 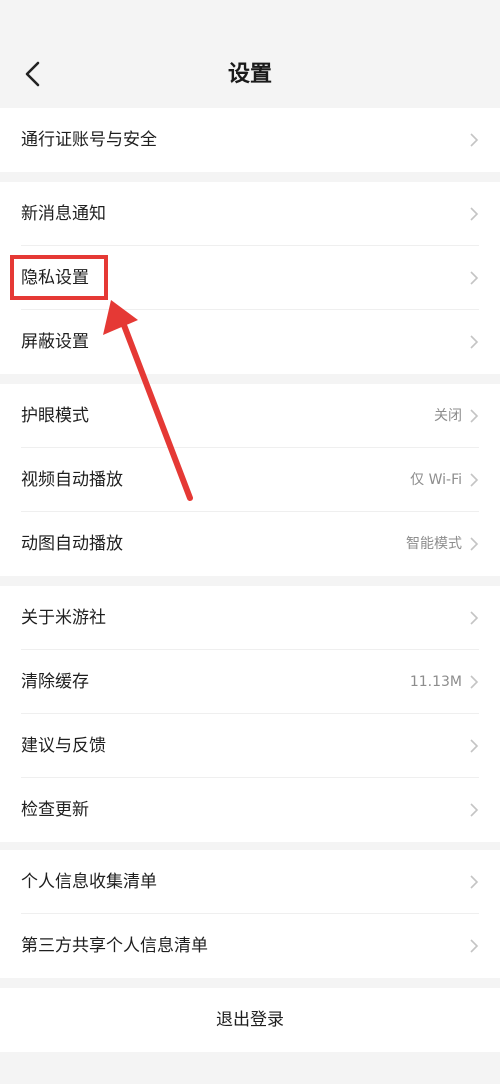 What do you see at coordinates (114, 946) in the screenshot?
I see `settings-item-label: 第三方共享个人信息清单` at bounding box center [114, 946].